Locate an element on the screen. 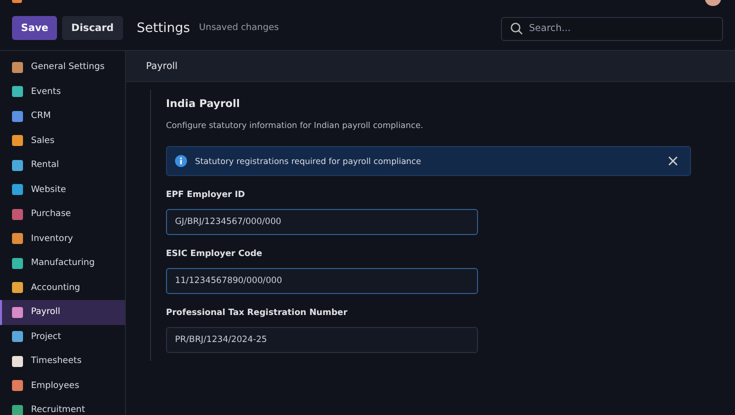 The width and height of the screenshot is (735, 415). input-field: PR/BRJ/1234/2024-25 is located at coordinates (322, 340).